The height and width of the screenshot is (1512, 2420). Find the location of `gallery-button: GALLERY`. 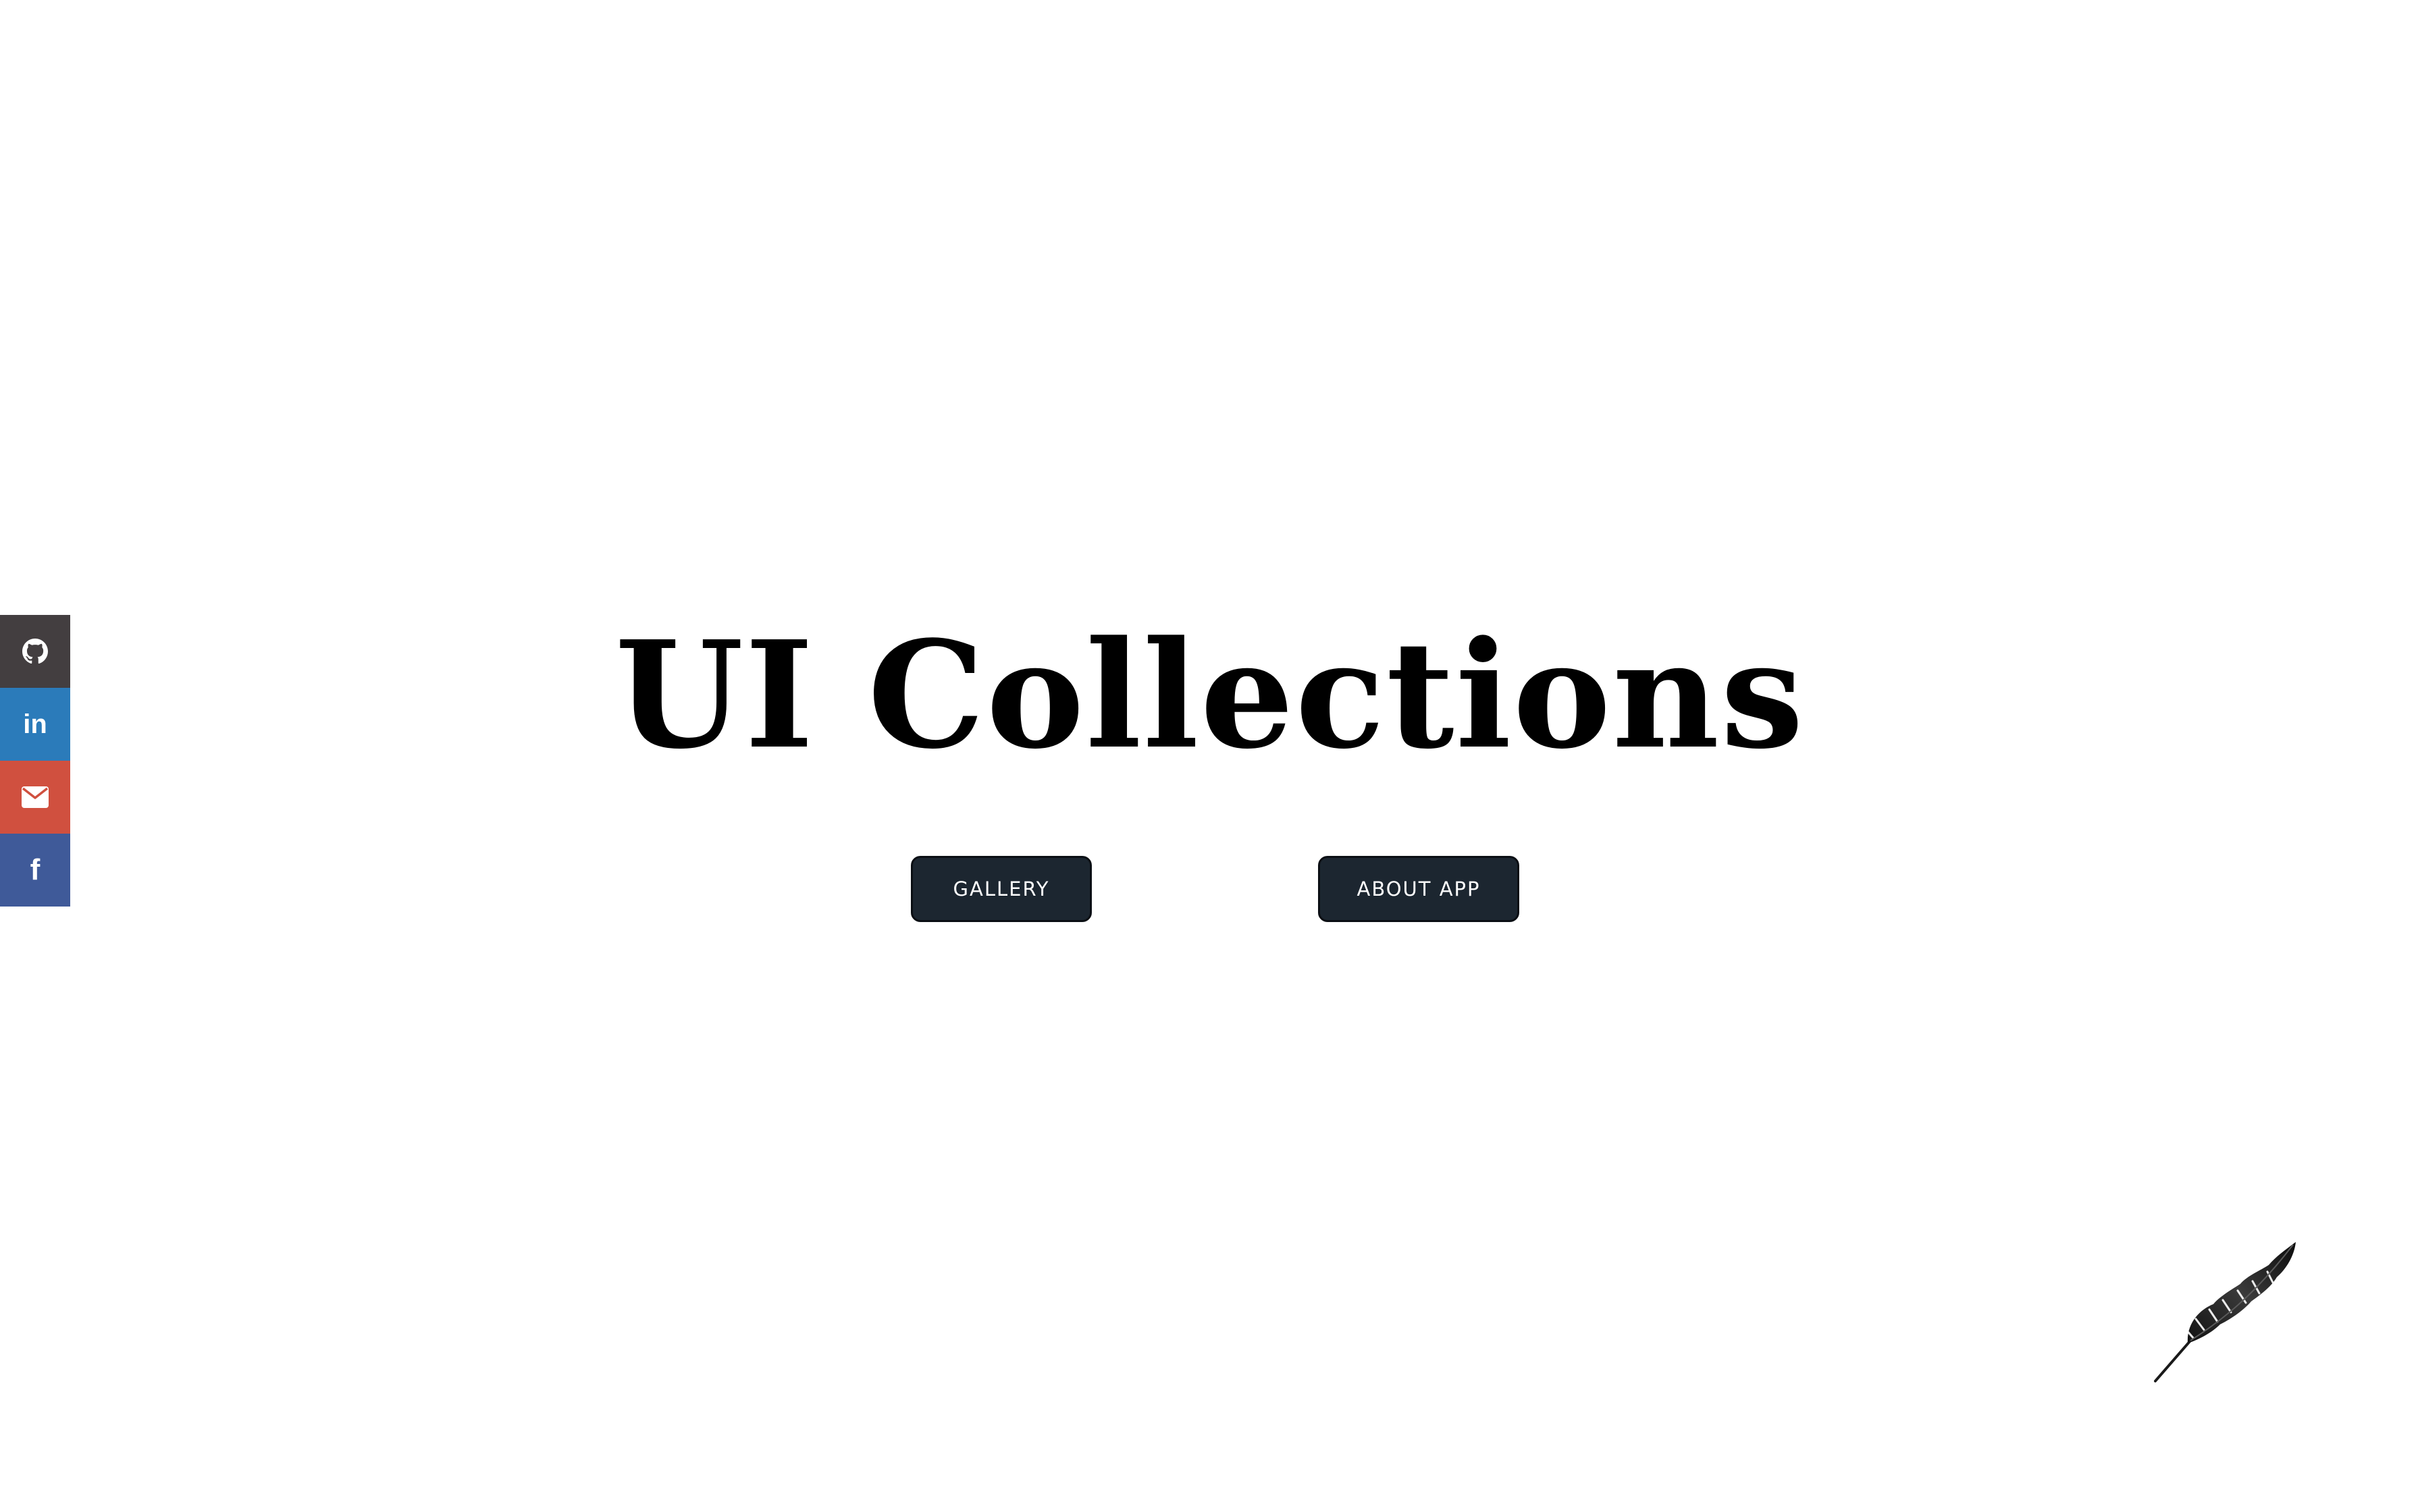

gallery-button: GALLERY is located at coordinates (1001, 889).